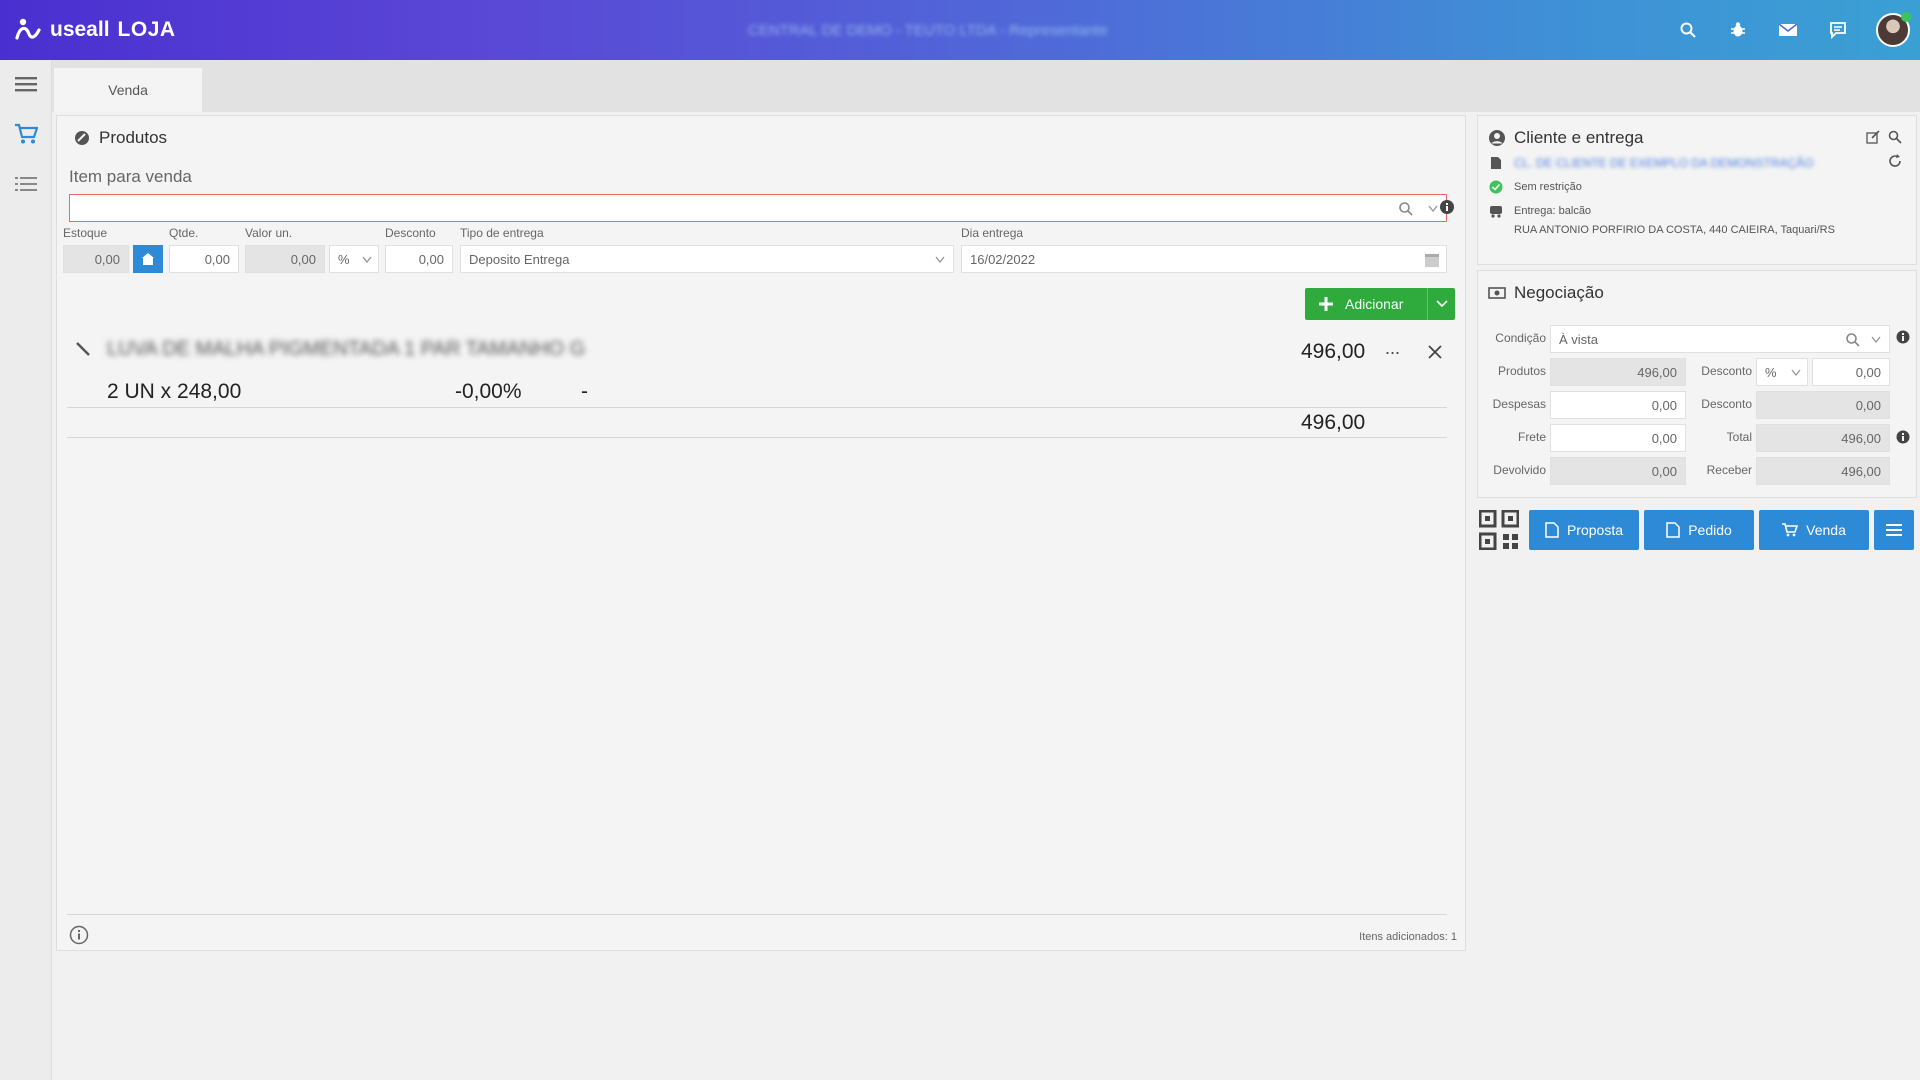  I want to click on desconto2-label: Desconto, so click(1726, 404).